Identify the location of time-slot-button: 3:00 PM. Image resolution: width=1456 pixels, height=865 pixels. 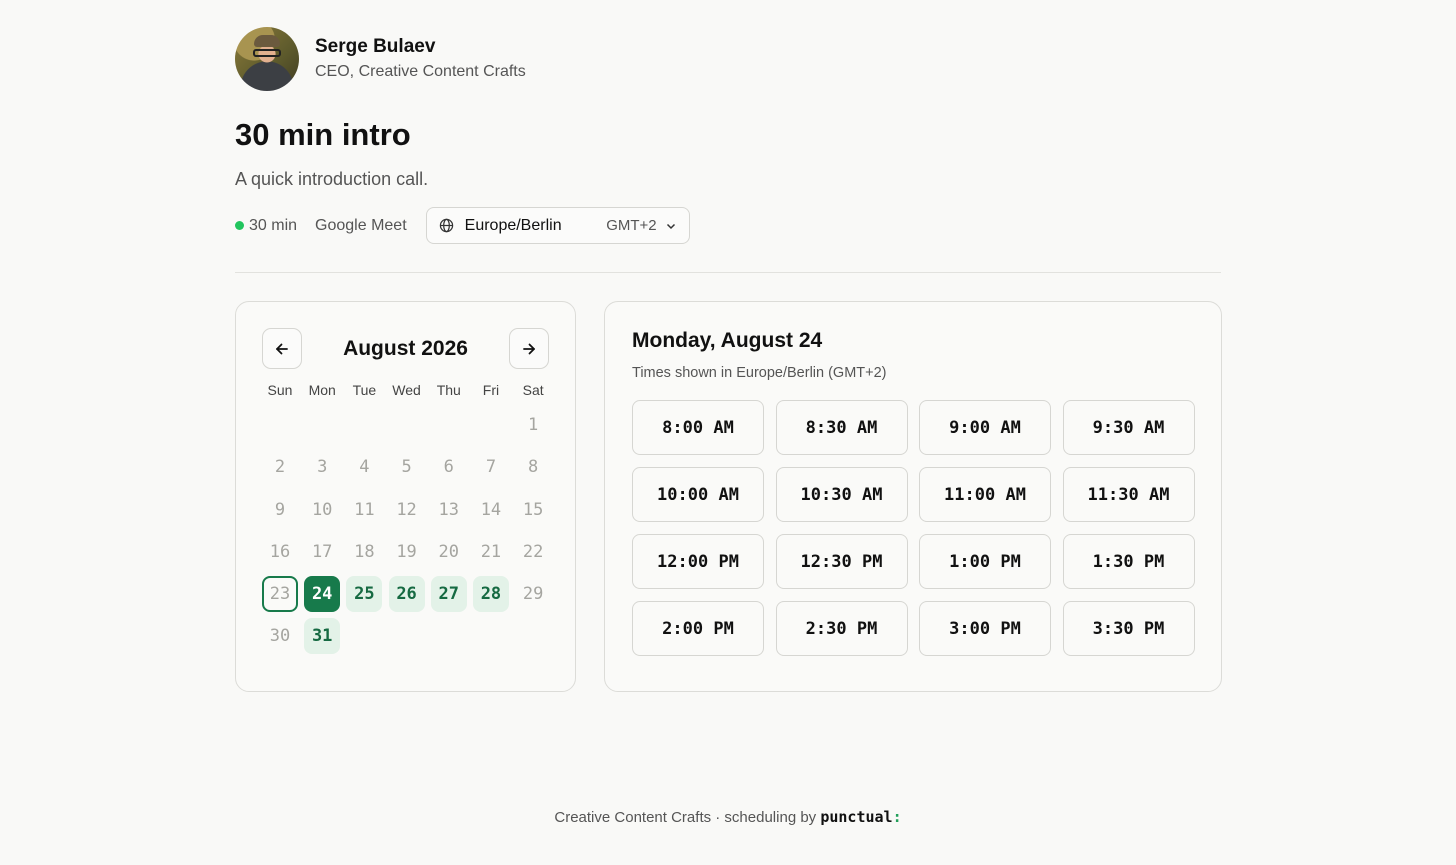
(985, 628).